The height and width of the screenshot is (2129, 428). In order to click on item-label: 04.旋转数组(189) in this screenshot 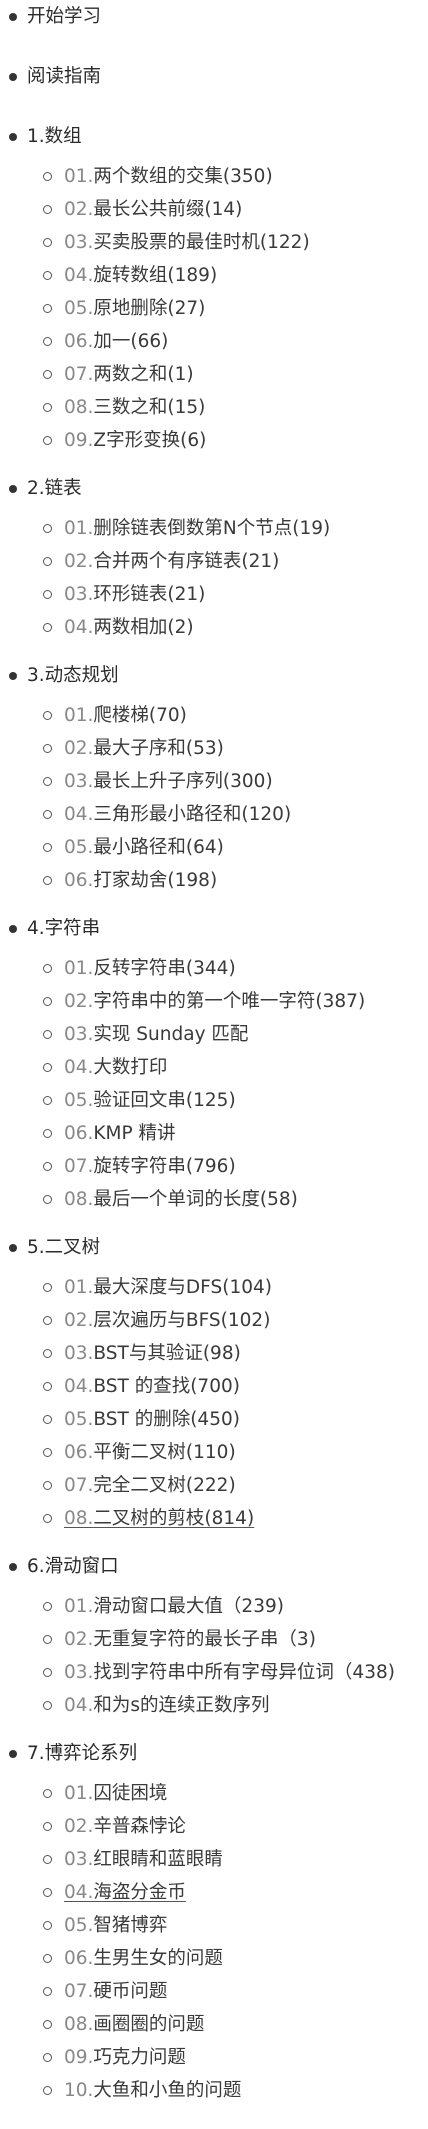, I will do `click(140, 276)`.